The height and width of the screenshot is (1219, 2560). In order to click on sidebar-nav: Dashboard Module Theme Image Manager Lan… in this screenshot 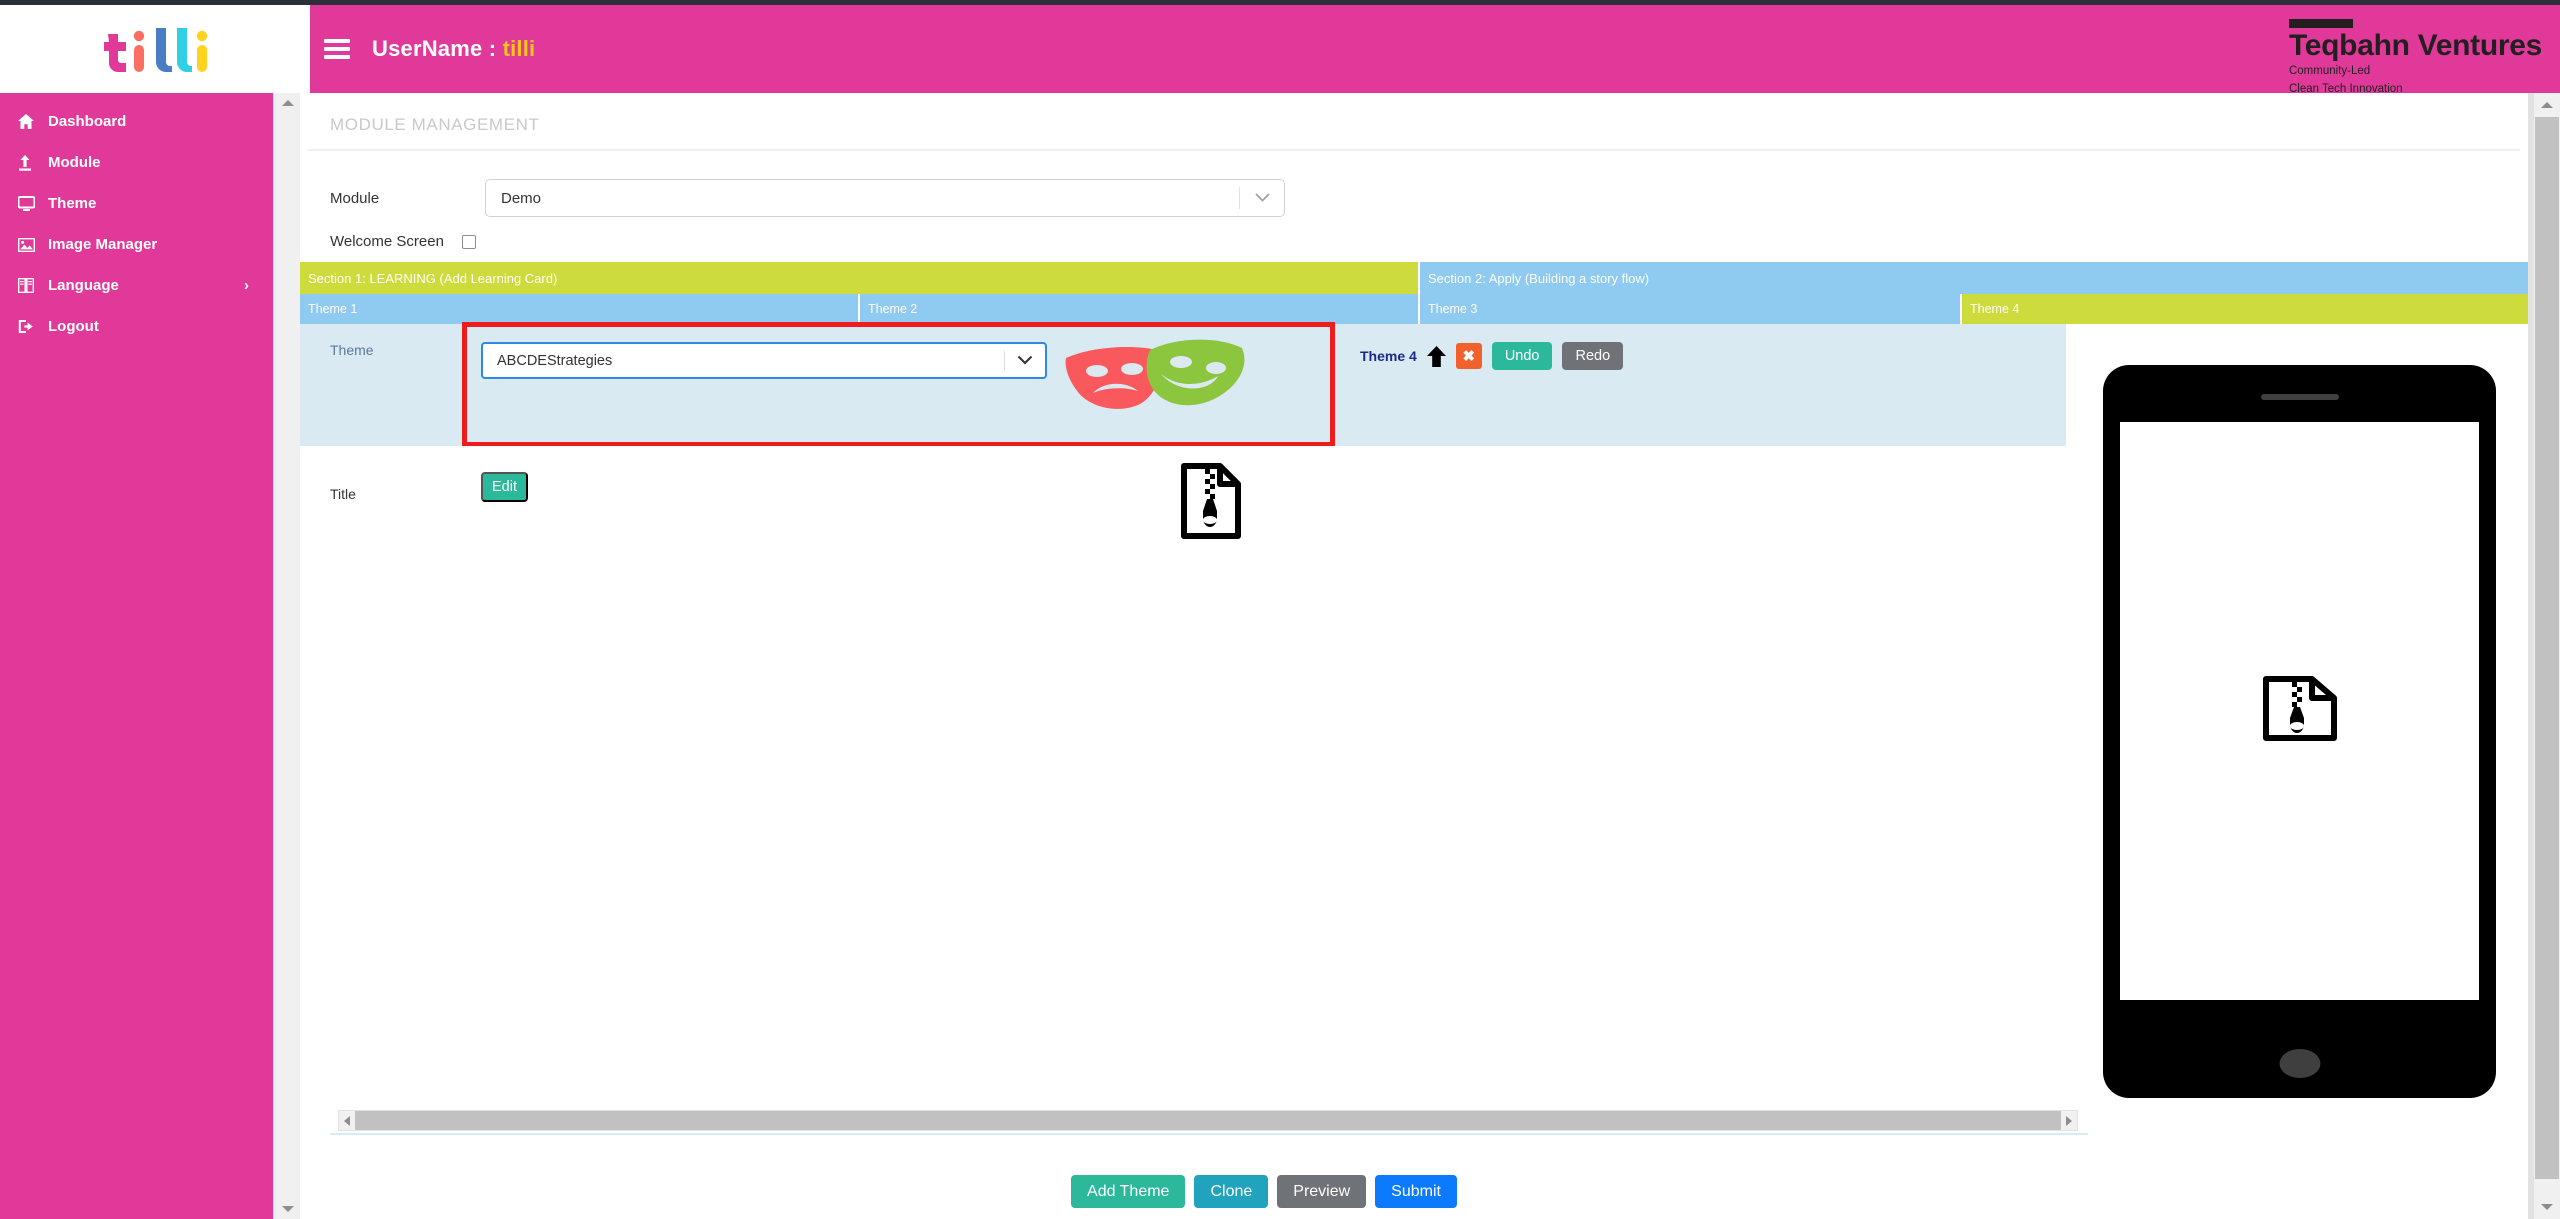, I will do `click(136, 656)`.